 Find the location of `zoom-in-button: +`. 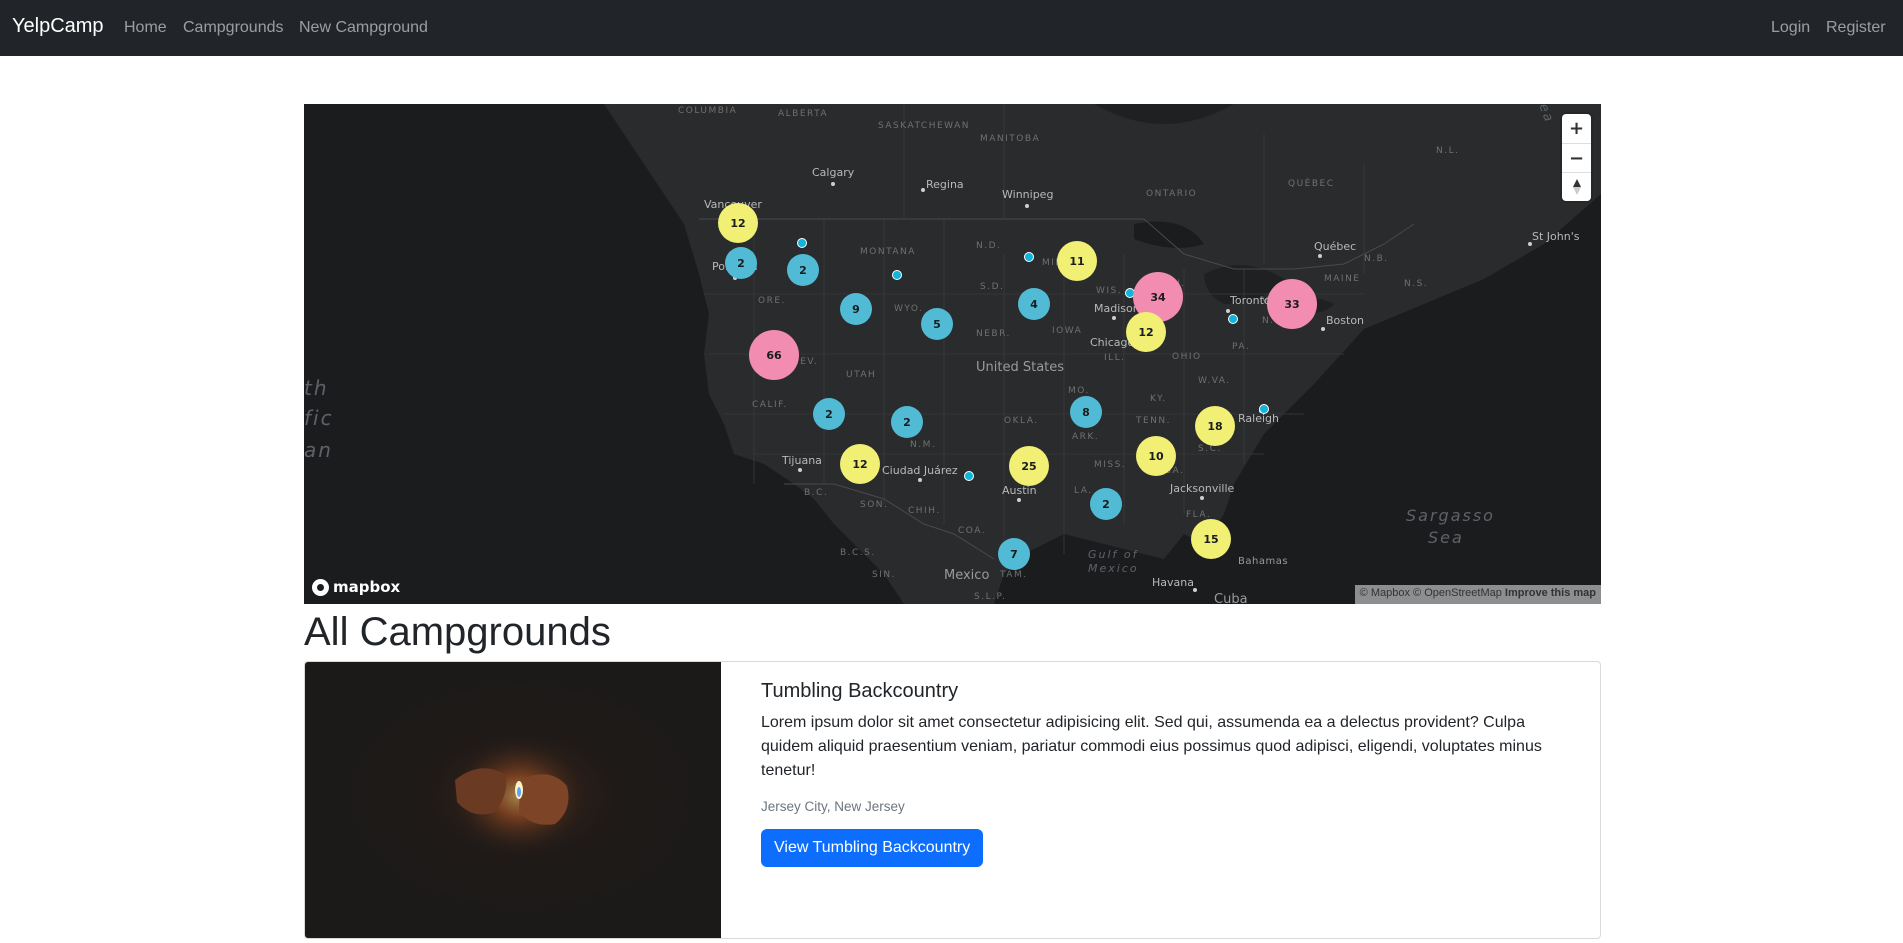

zoom-in-button: + is located at coordinates (1576, 128).